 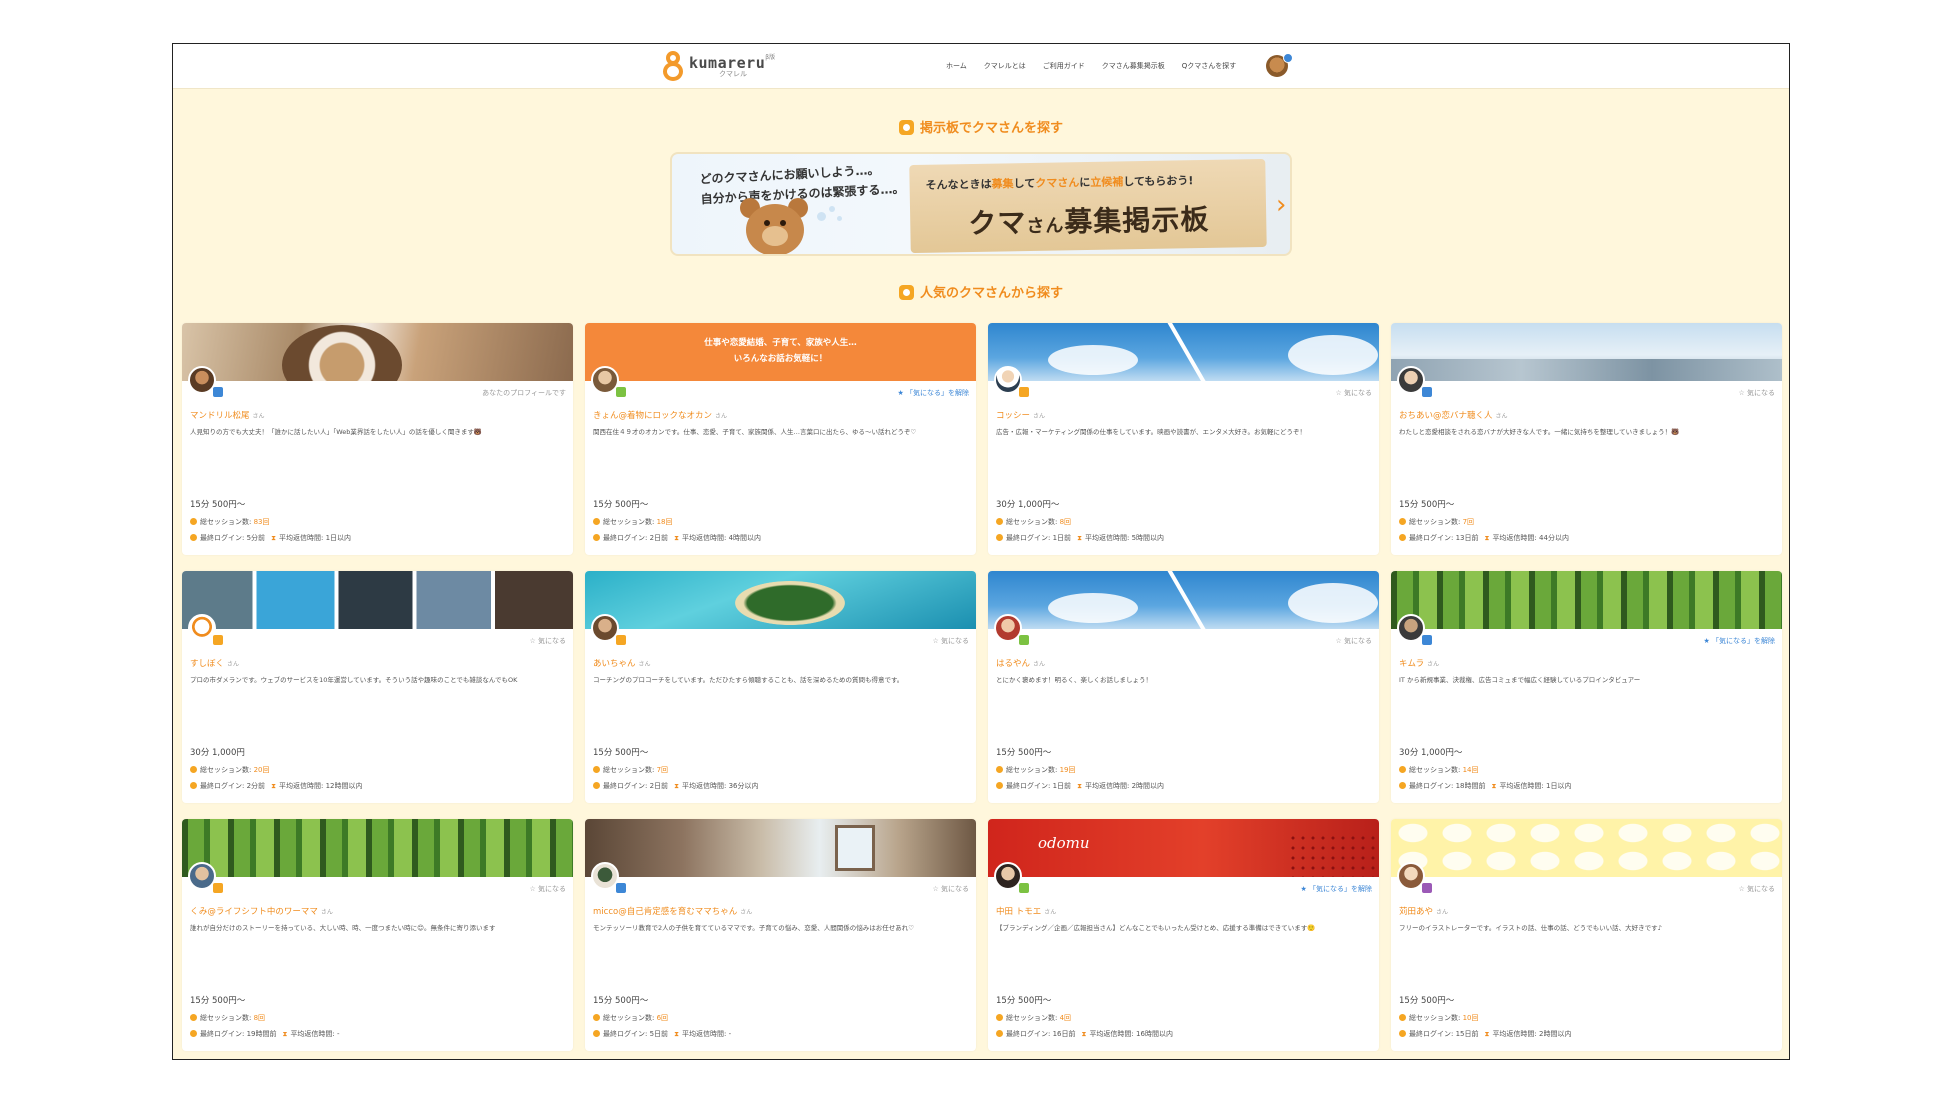 I want to click on menu-guide: ご利用ガイド, so click(x=1064, y=66).